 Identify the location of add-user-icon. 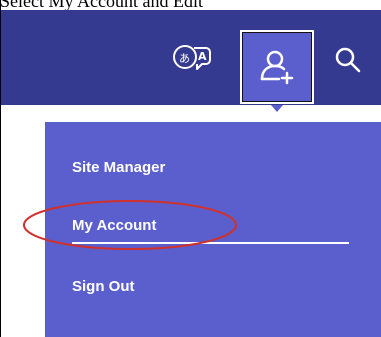
(277, 67).